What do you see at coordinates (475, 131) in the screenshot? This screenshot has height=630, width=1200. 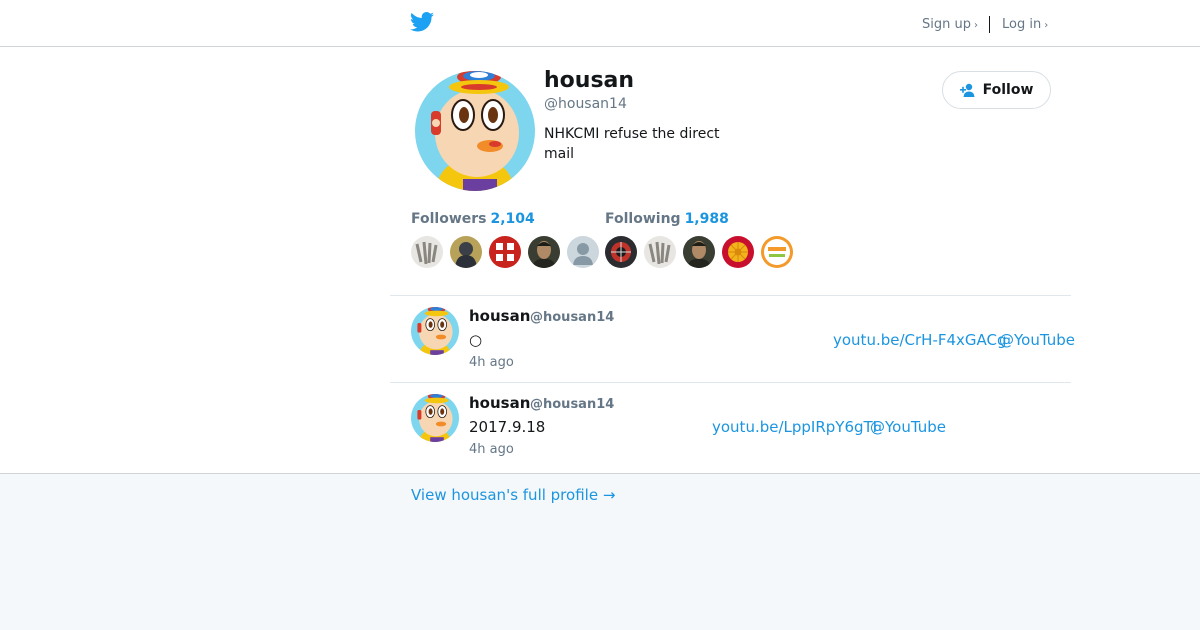 I see `profile-avatar` at bounding box center [475, 131].